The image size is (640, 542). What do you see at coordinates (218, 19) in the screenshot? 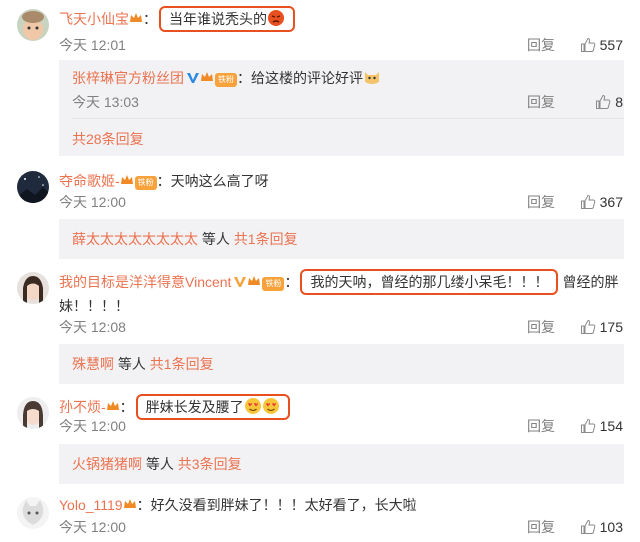
I see `comment-text: 当年谁说秃头的` at bounding box center [218, 19].